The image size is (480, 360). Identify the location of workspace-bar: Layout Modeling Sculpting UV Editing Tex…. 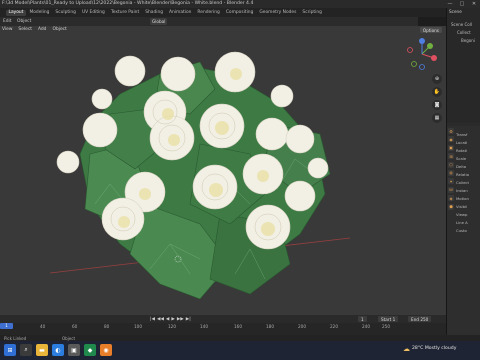
(240, 12).